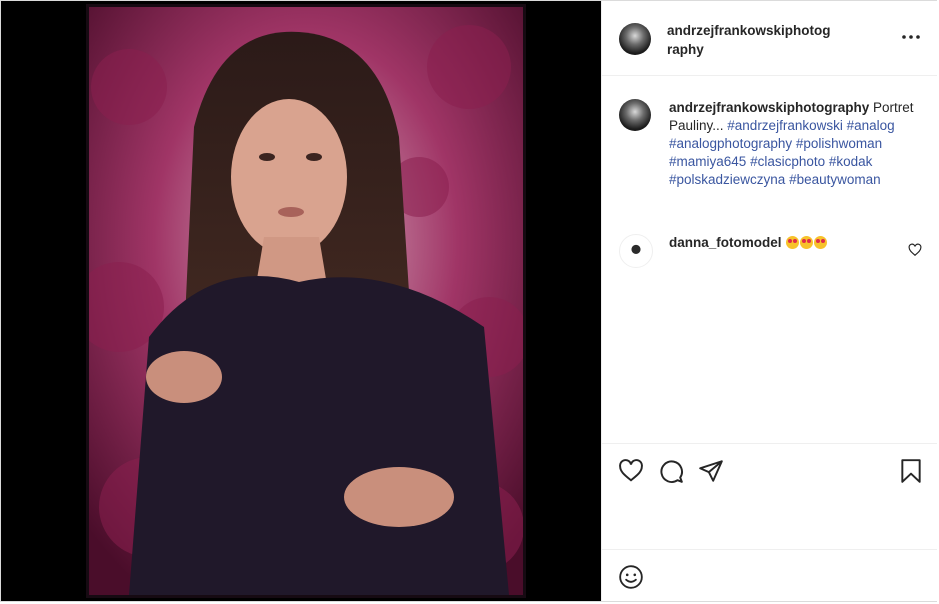 This screenshot has height=604, width=939. What do you see at coordinates (769, 575) in the screenshot?
I see `add-comment-bar` at bounding box center [769, 575].